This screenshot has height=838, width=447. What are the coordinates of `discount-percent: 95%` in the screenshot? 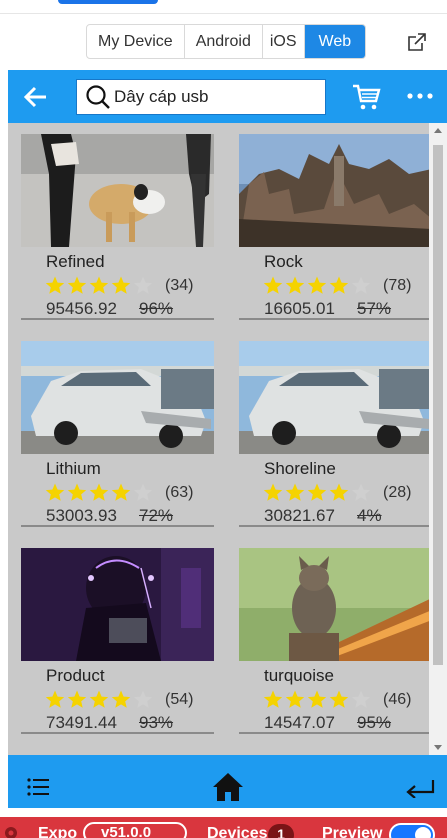 It's located at (374, 722).